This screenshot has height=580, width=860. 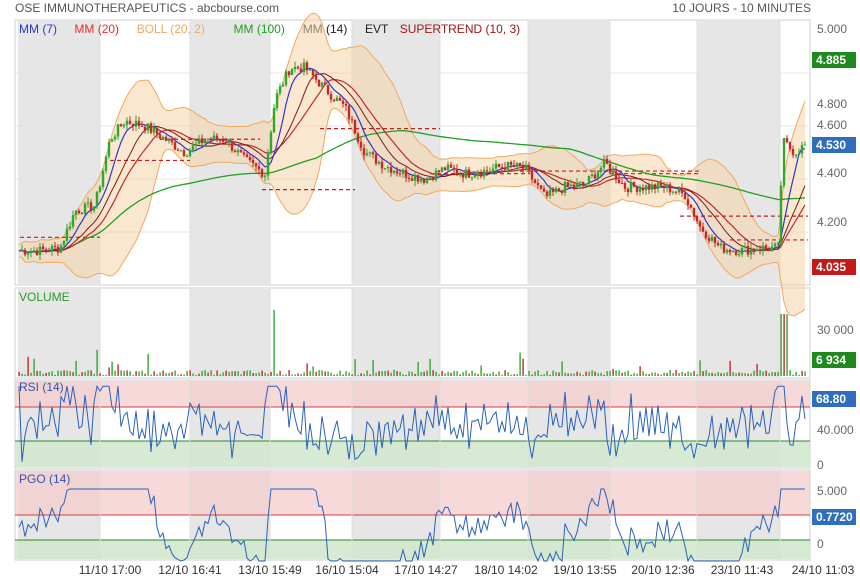 What do you see at coordinates (835, 430) in the screenshot?
I see `rsi-tick-40: 40.000` at bounding box center [835, 430].